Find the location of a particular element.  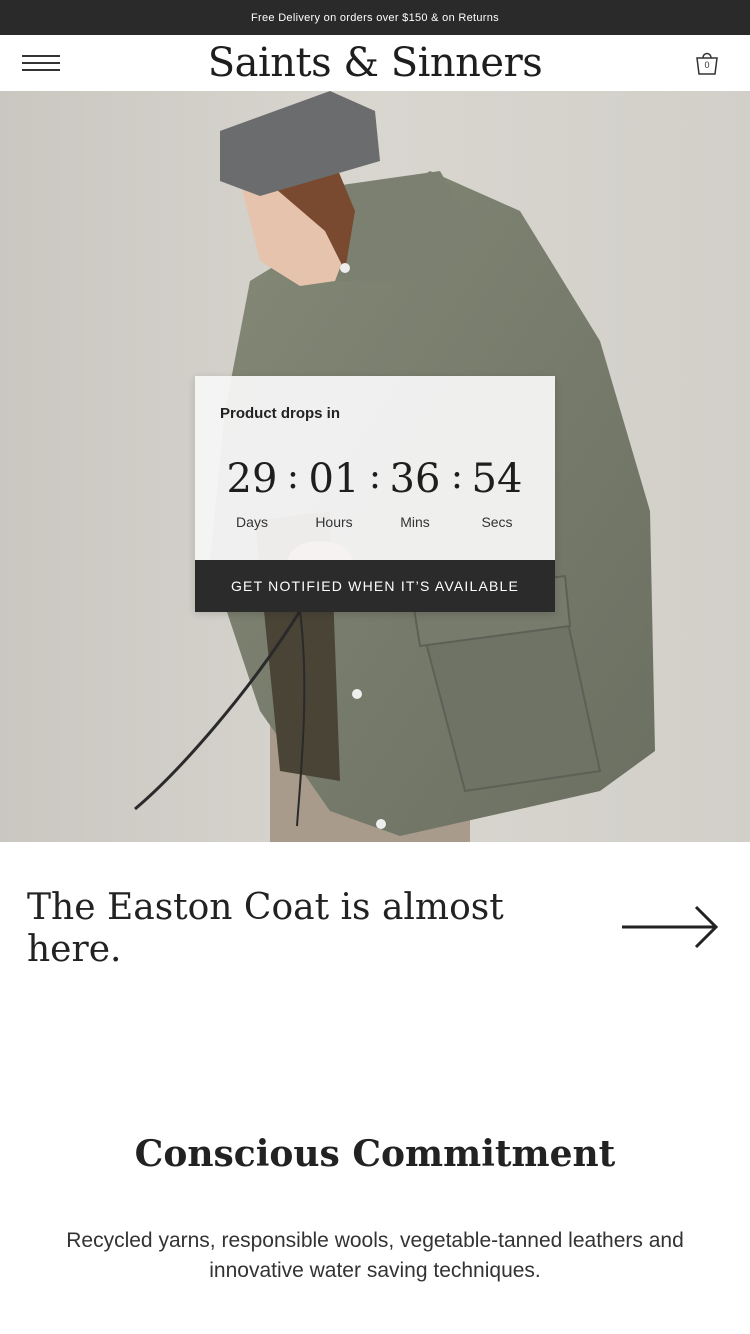

promo-section: The Easton Coat is almost here. is located at coordinates (375, 932).